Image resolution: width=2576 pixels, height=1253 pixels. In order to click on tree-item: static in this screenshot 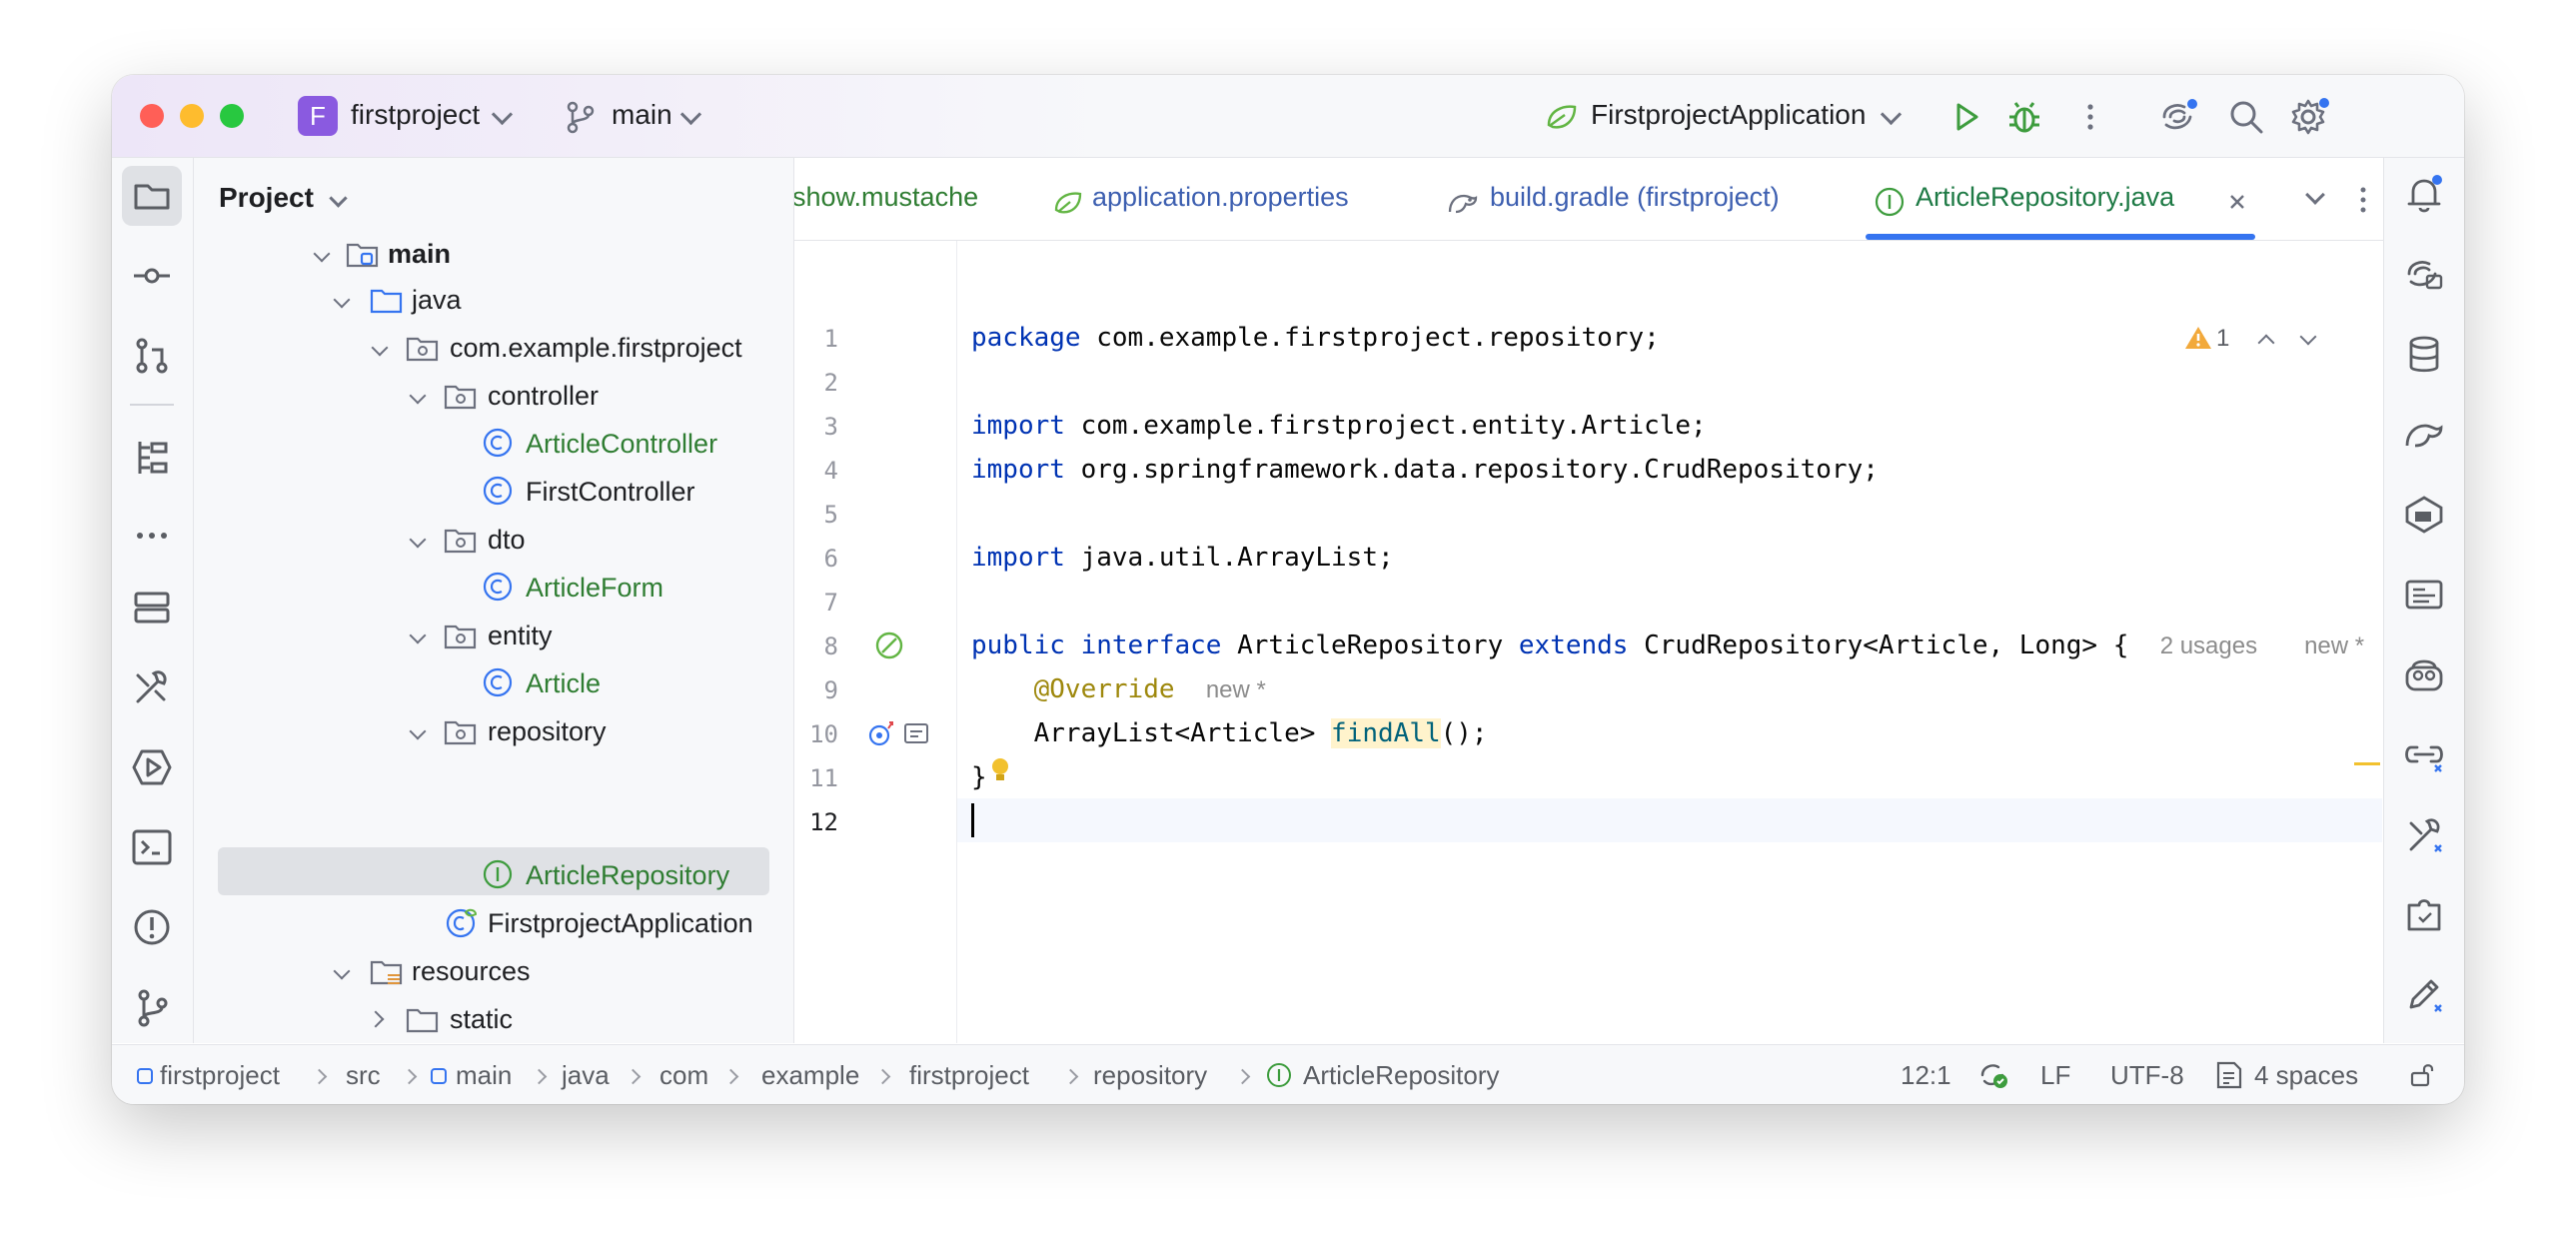, I will do `click(481, 1019)`.